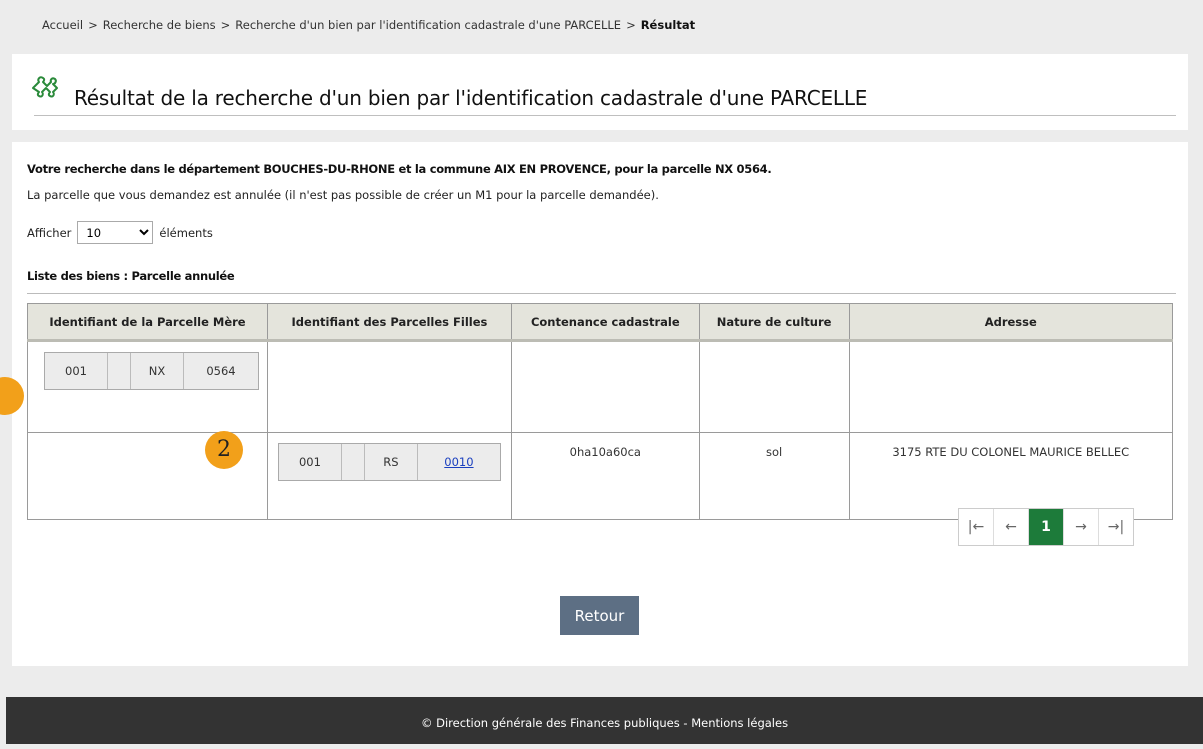 Image resolution: width=1203 pixels, height=749 pixels. What do you see at coordinates (131, 276) in the screenshot?
I see `list-title: Liste des biens : Parcelle annulée` at bounding box center [131, 276].